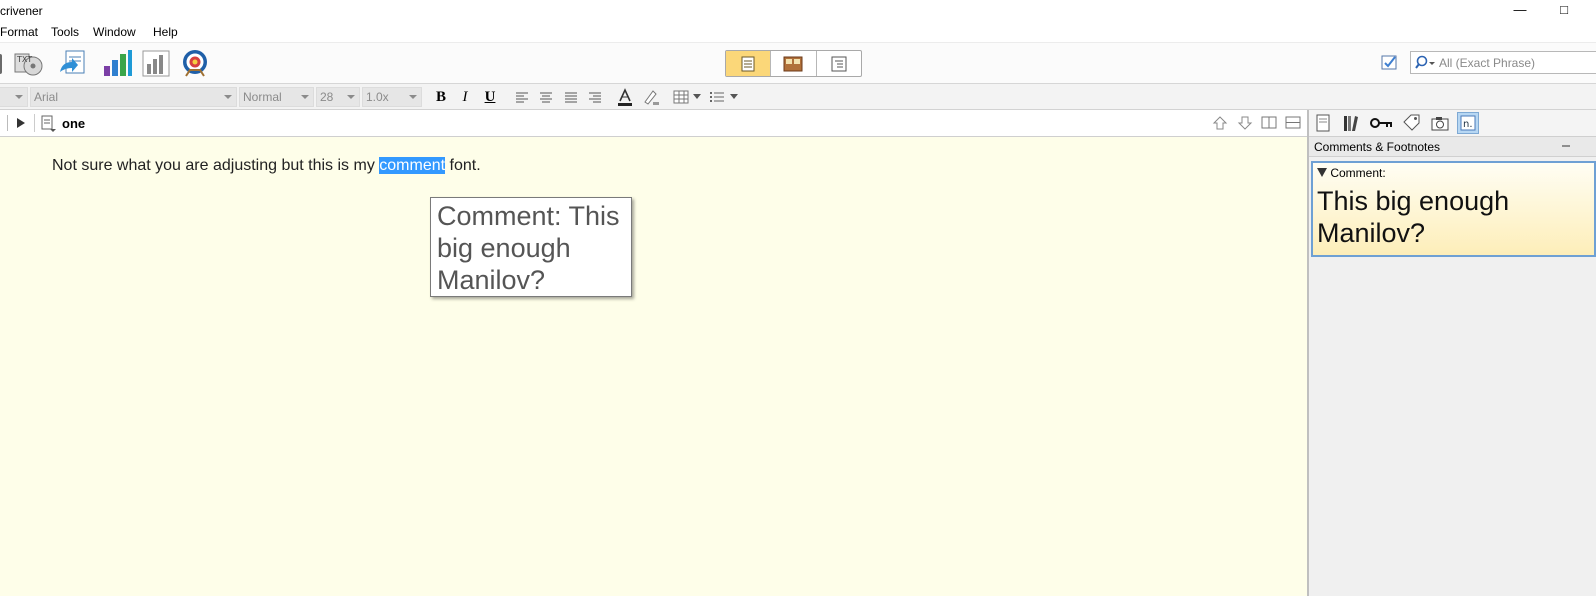 This screenshot has width=1596, height=596. I want to click on format-bar: Arial Normal 28 1.0x B I U, so click(798, 97).